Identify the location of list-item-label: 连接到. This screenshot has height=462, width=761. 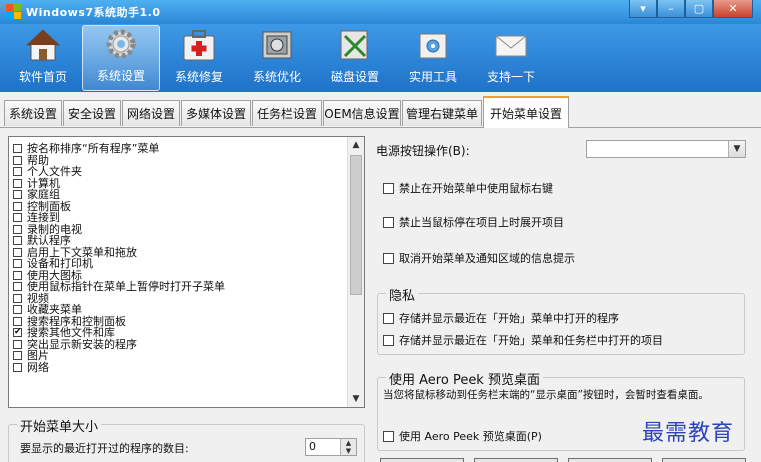
(43, 217).